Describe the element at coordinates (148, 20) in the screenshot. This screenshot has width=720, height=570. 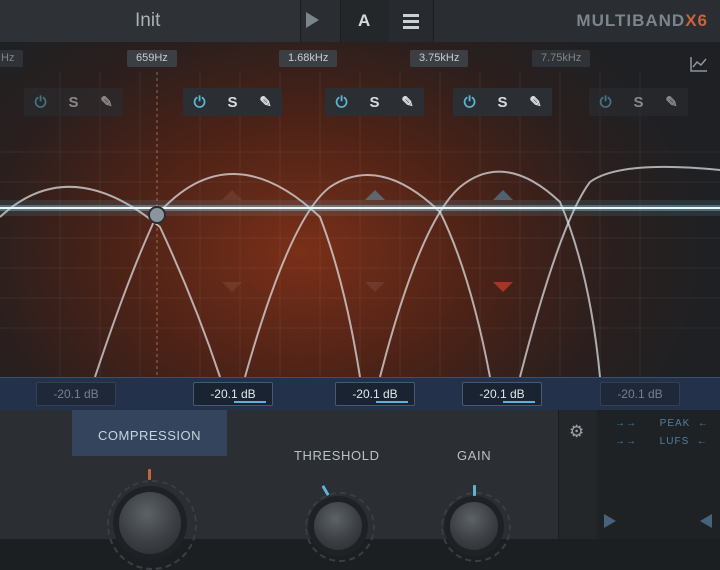
I see `preset-name: Init` at that location.